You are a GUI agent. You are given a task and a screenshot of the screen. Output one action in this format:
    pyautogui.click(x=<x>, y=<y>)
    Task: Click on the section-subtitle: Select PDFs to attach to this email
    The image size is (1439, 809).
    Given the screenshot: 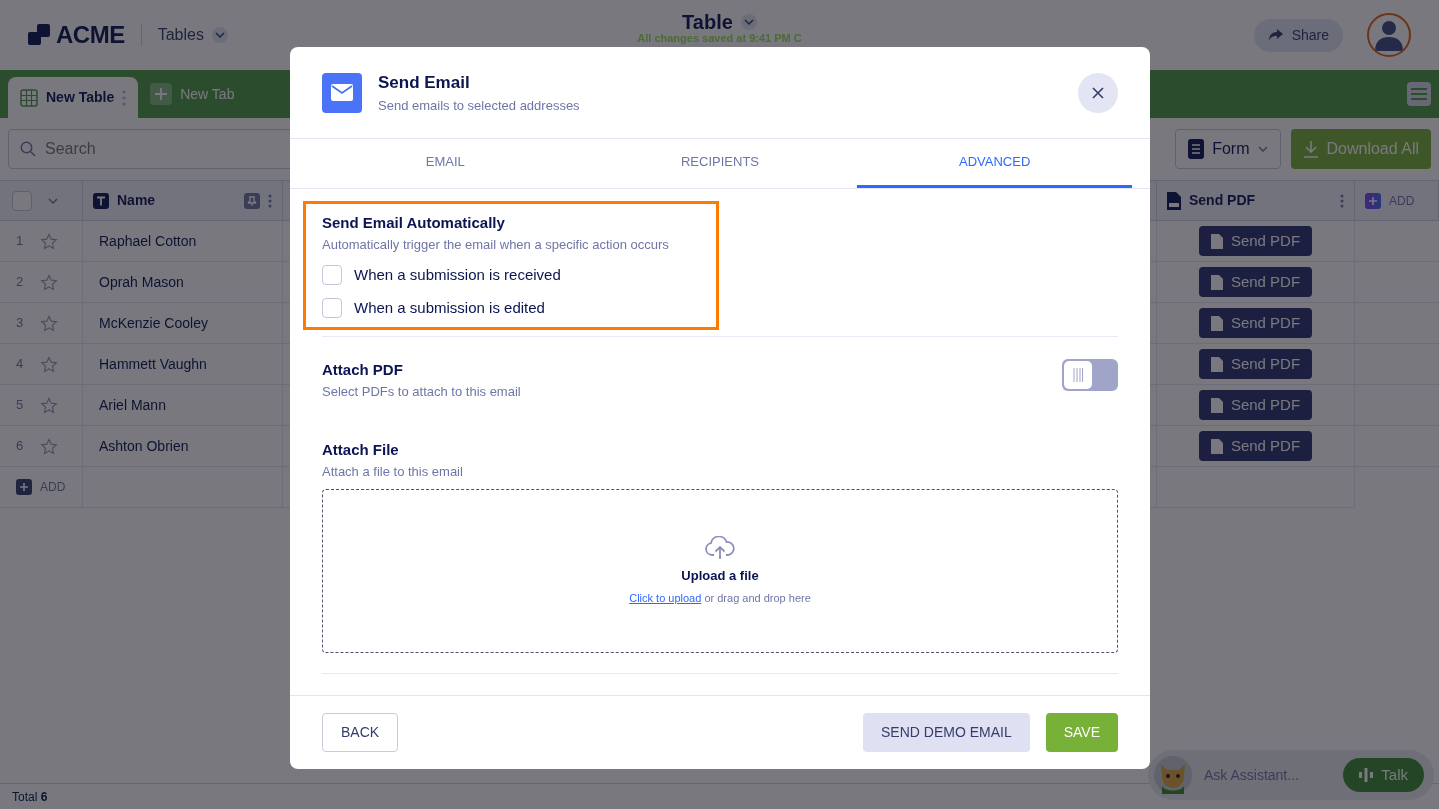 What is the action you would take?
    pyautogui.click(x=421, y=391)
    